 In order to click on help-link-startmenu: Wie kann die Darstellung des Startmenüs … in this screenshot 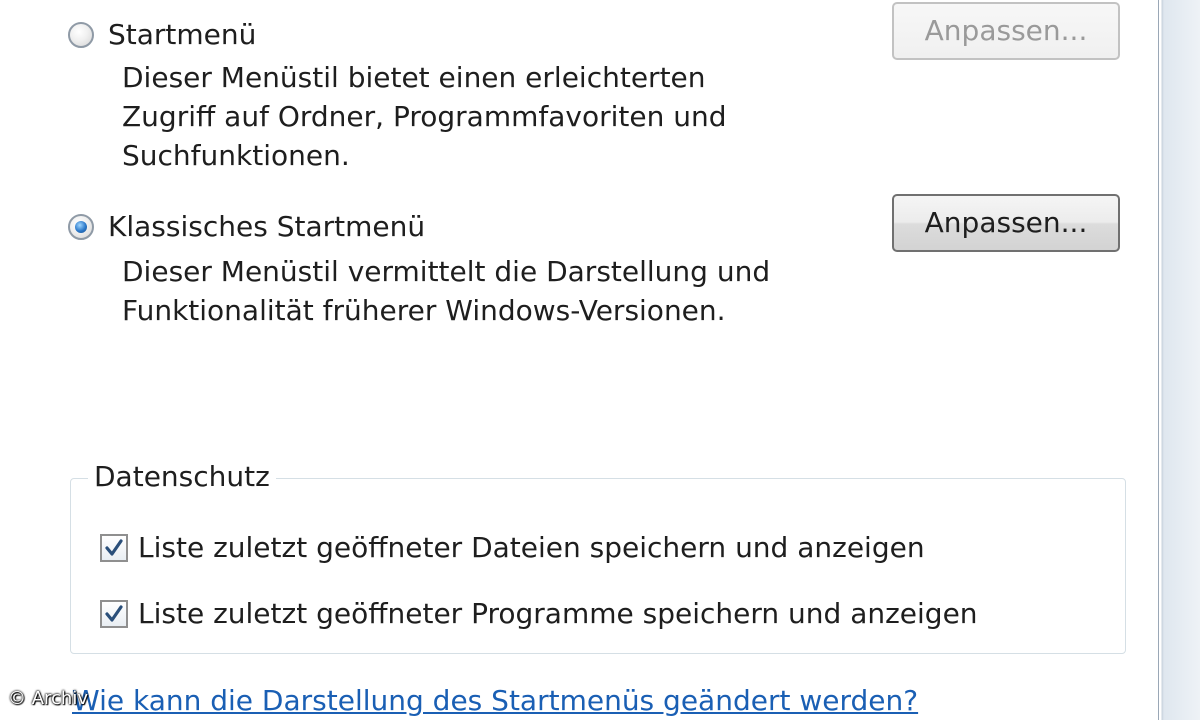, I will do `click(495, 700)`.